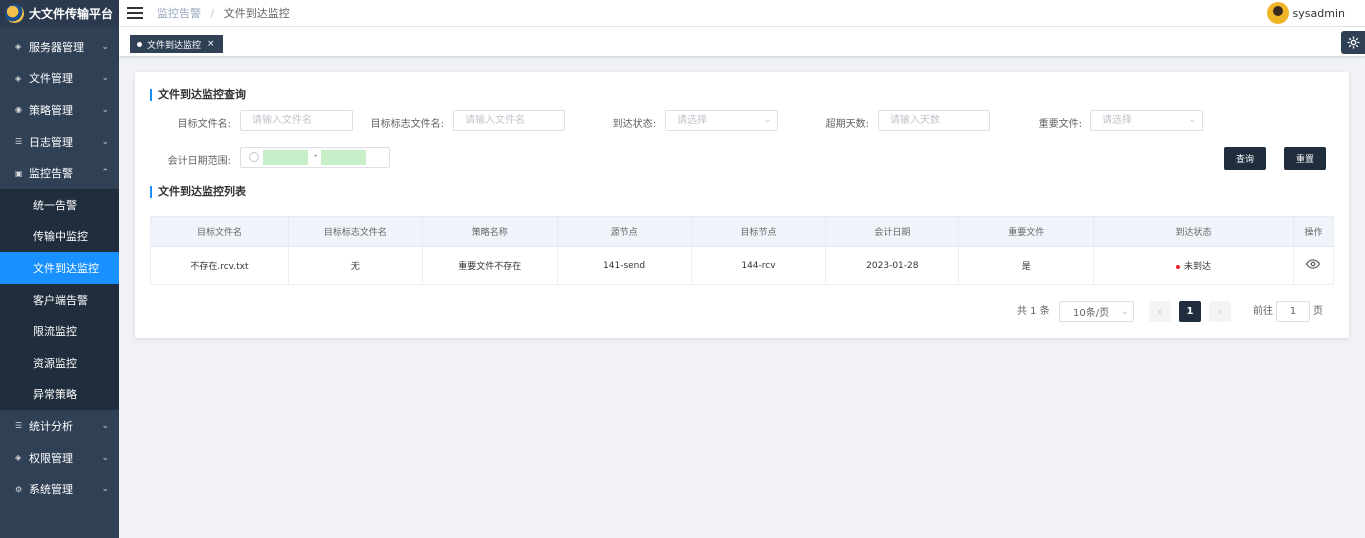 The width and height of the screenshot is (1365, 538). I want to click on arrival-status-label: 到达状态:, so click(634, 124).